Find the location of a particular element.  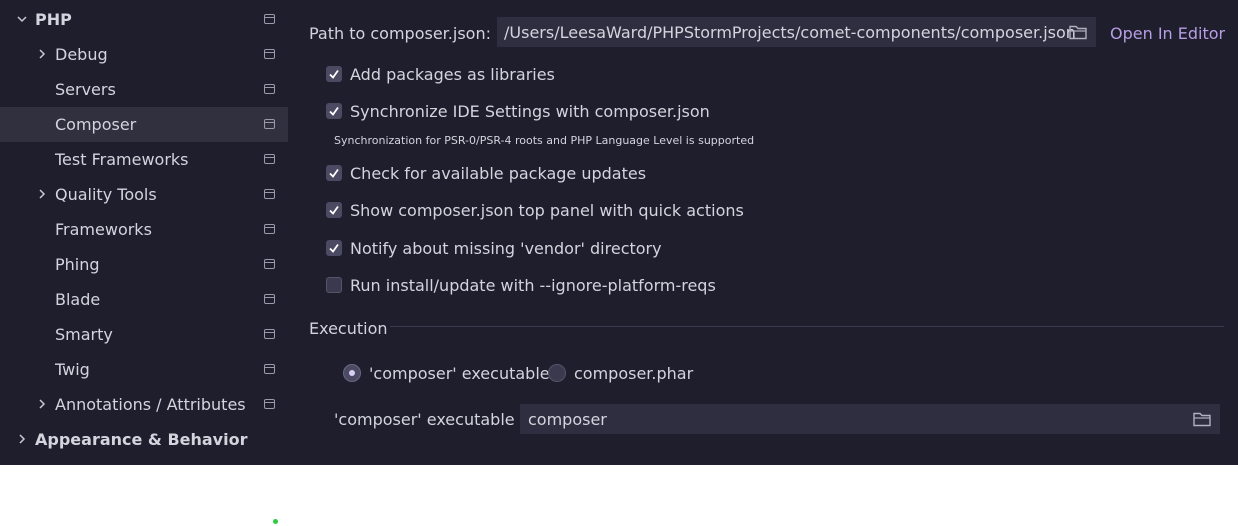

tree-item-label: Phing is located at coordinates (77, 264).